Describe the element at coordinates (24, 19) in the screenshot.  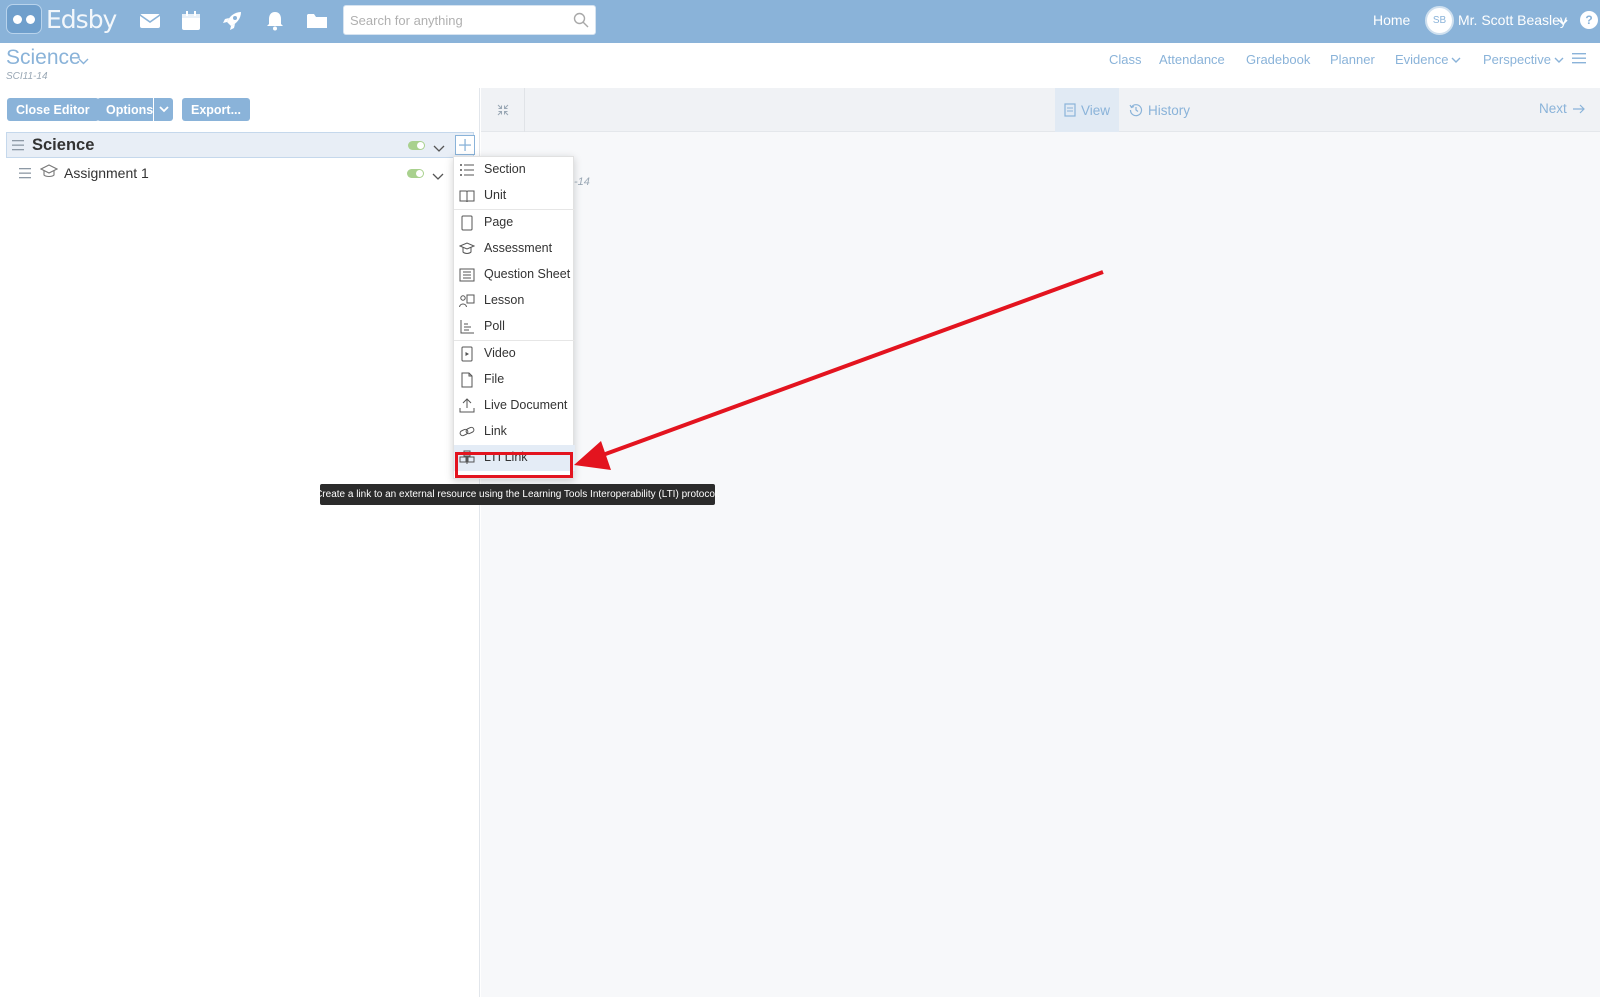
I see `logo-mark-icon` at that location.